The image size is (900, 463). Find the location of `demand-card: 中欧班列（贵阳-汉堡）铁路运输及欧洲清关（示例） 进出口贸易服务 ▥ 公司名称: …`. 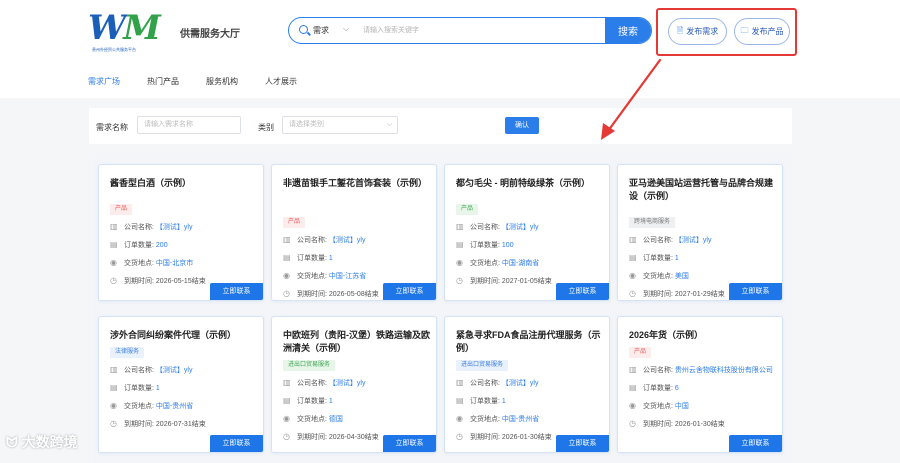

demand-card: 中欧班列（贵阳-汉堡）铁路运输及欧洲清关（示例） 进出口贸易服务 ▥ 公司名称: … is located at coordinates (354, 384).